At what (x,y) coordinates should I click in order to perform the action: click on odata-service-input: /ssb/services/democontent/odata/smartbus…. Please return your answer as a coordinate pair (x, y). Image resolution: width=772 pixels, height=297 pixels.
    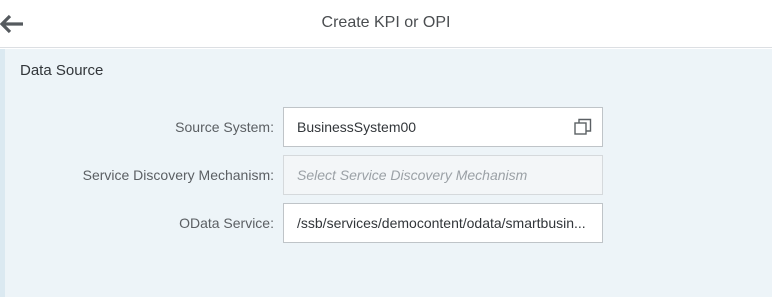
    Looking at the image, I should click on (443, 223).